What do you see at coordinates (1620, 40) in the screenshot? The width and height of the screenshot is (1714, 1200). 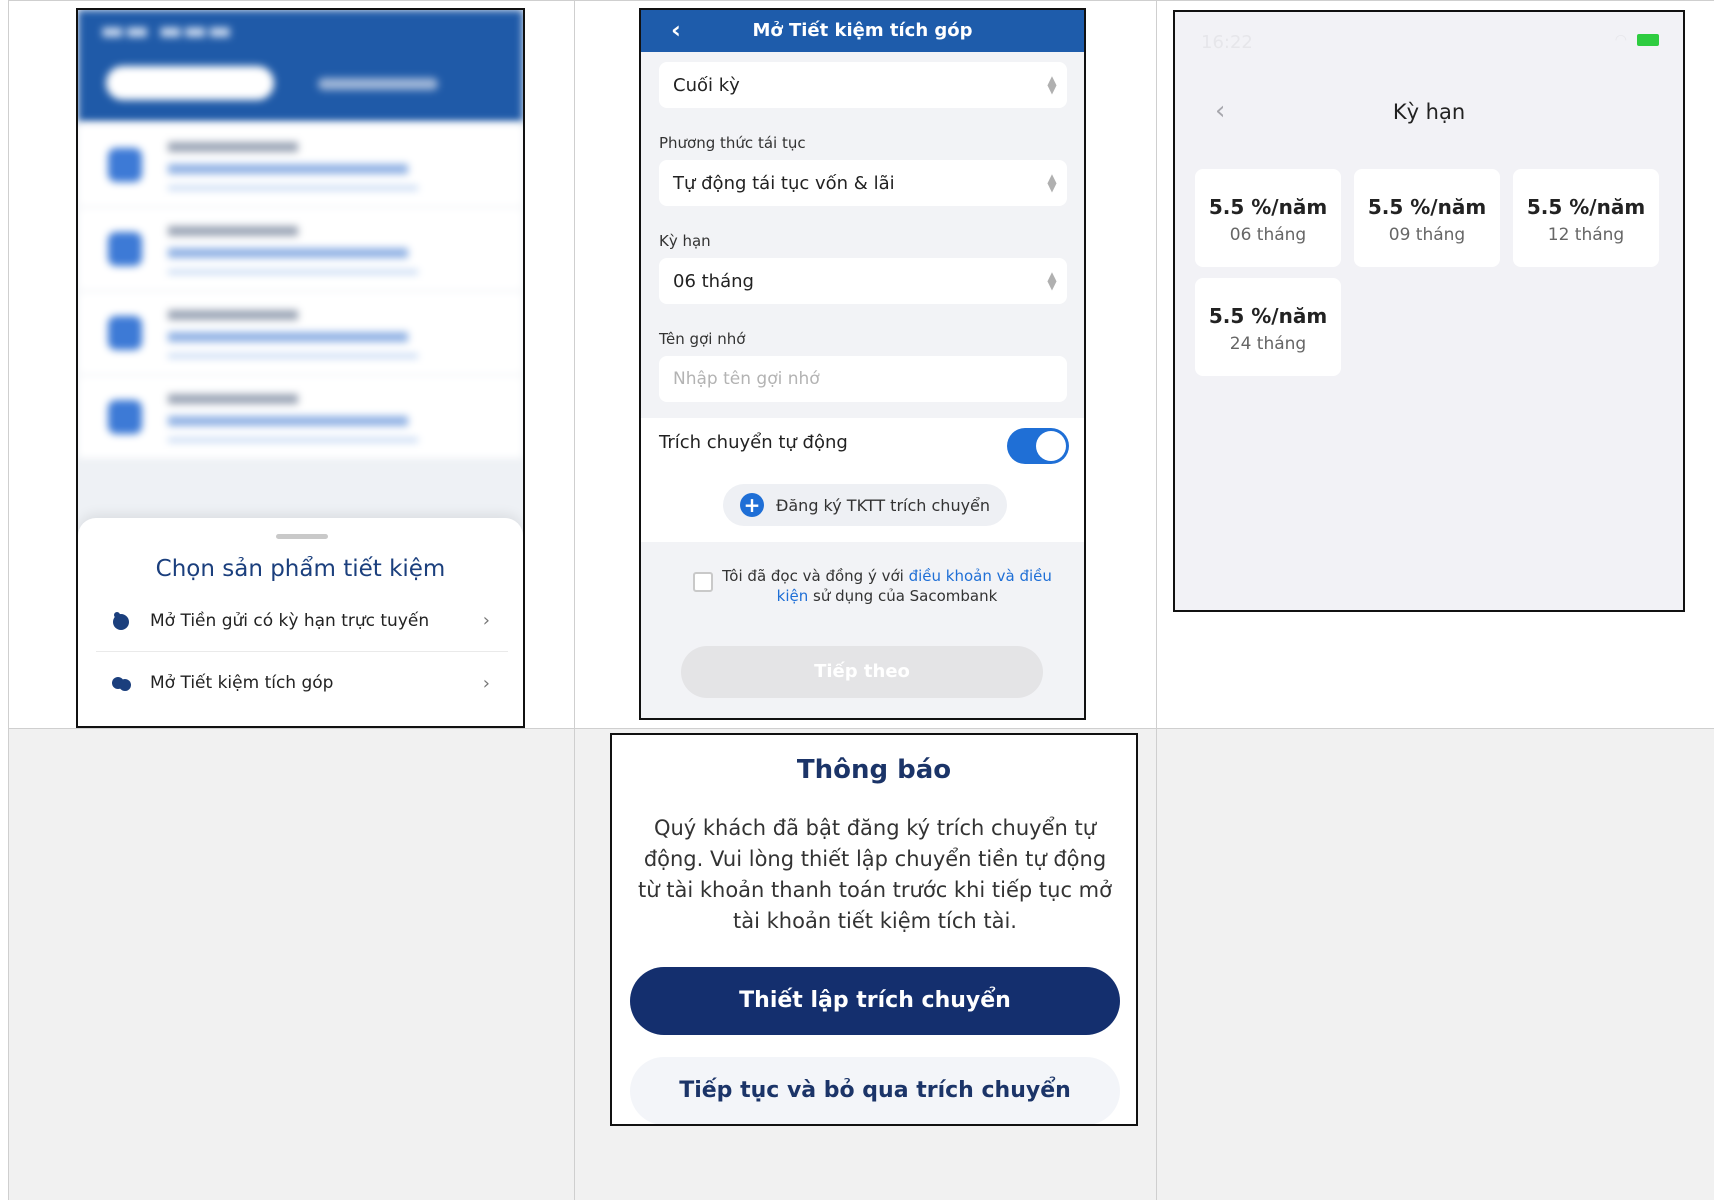 I see `wifi-icon: ◠` at bounding box center [1620, 40].